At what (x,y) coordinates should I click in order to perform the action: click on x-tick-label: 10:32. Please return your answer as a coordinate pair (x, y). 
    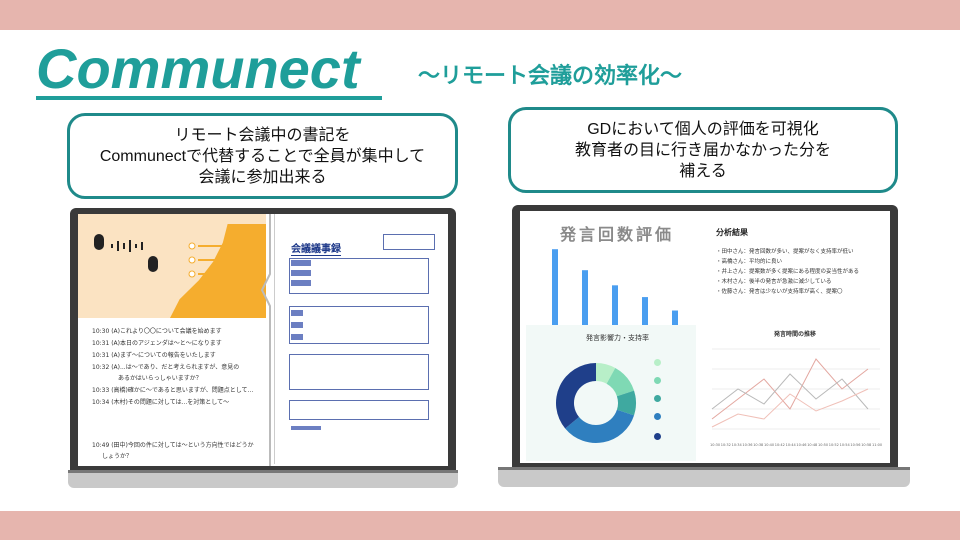
    Looking at the image, I should click on (725, 445).